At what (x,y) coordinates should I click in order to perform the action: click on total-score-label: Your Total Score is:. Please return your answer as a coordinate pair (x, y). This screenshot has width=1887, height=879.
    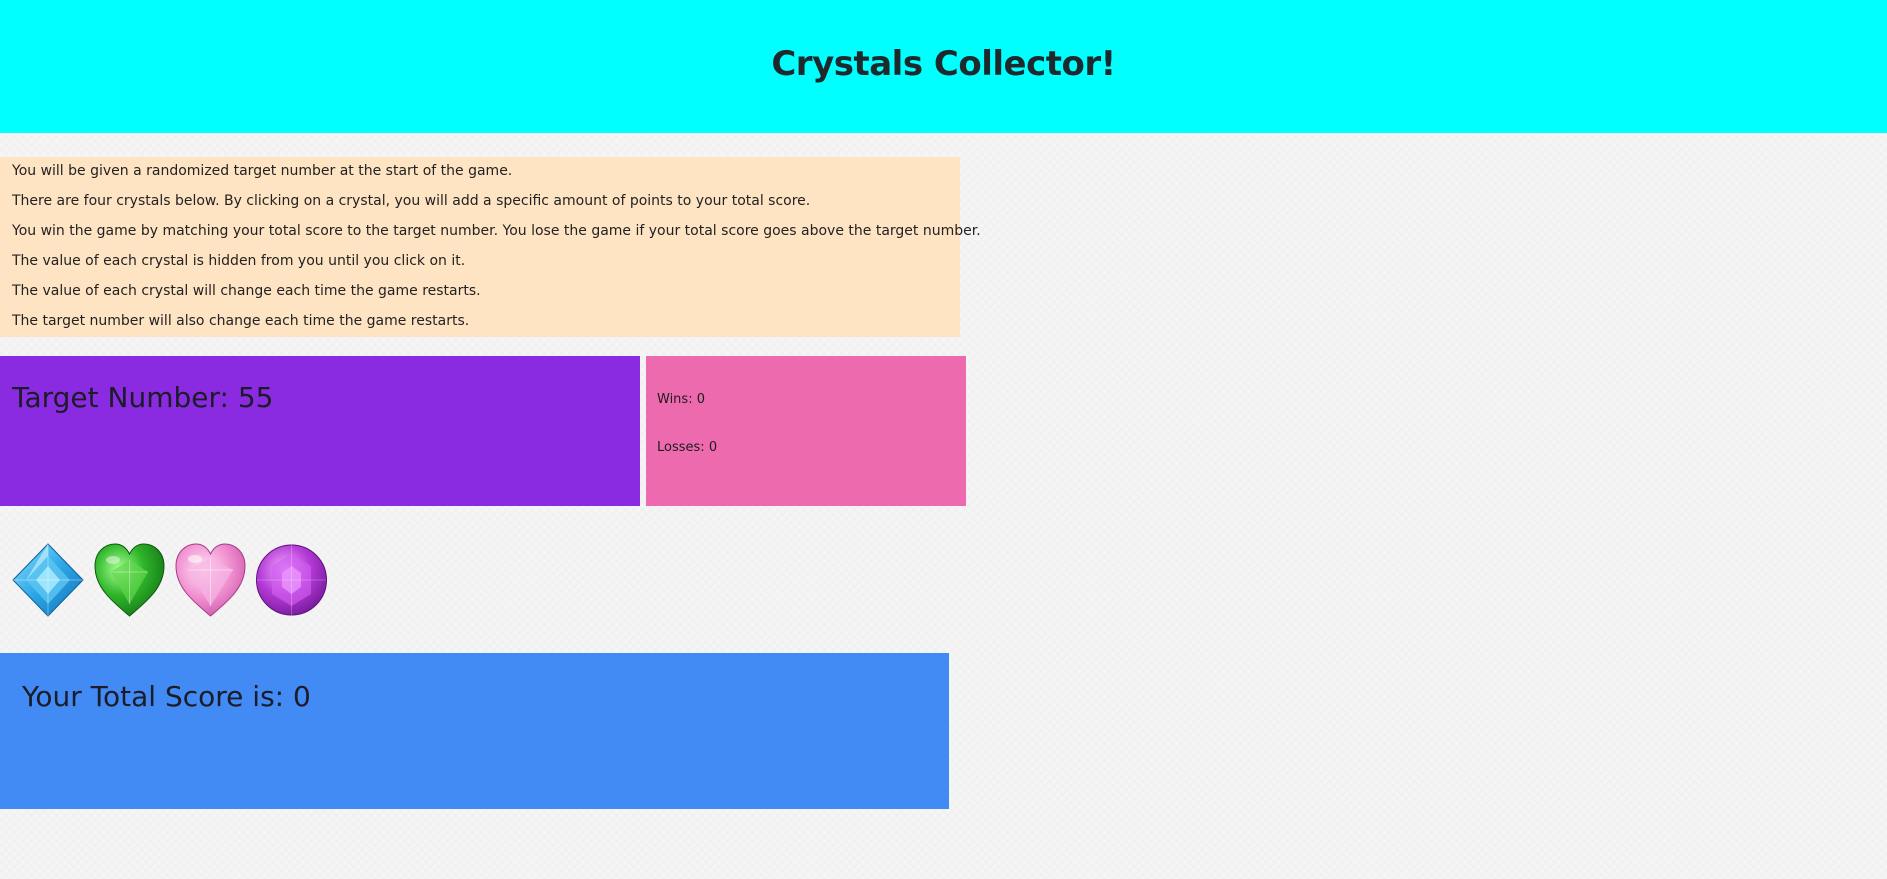
    Looking at the image, I should click on (153, 696).